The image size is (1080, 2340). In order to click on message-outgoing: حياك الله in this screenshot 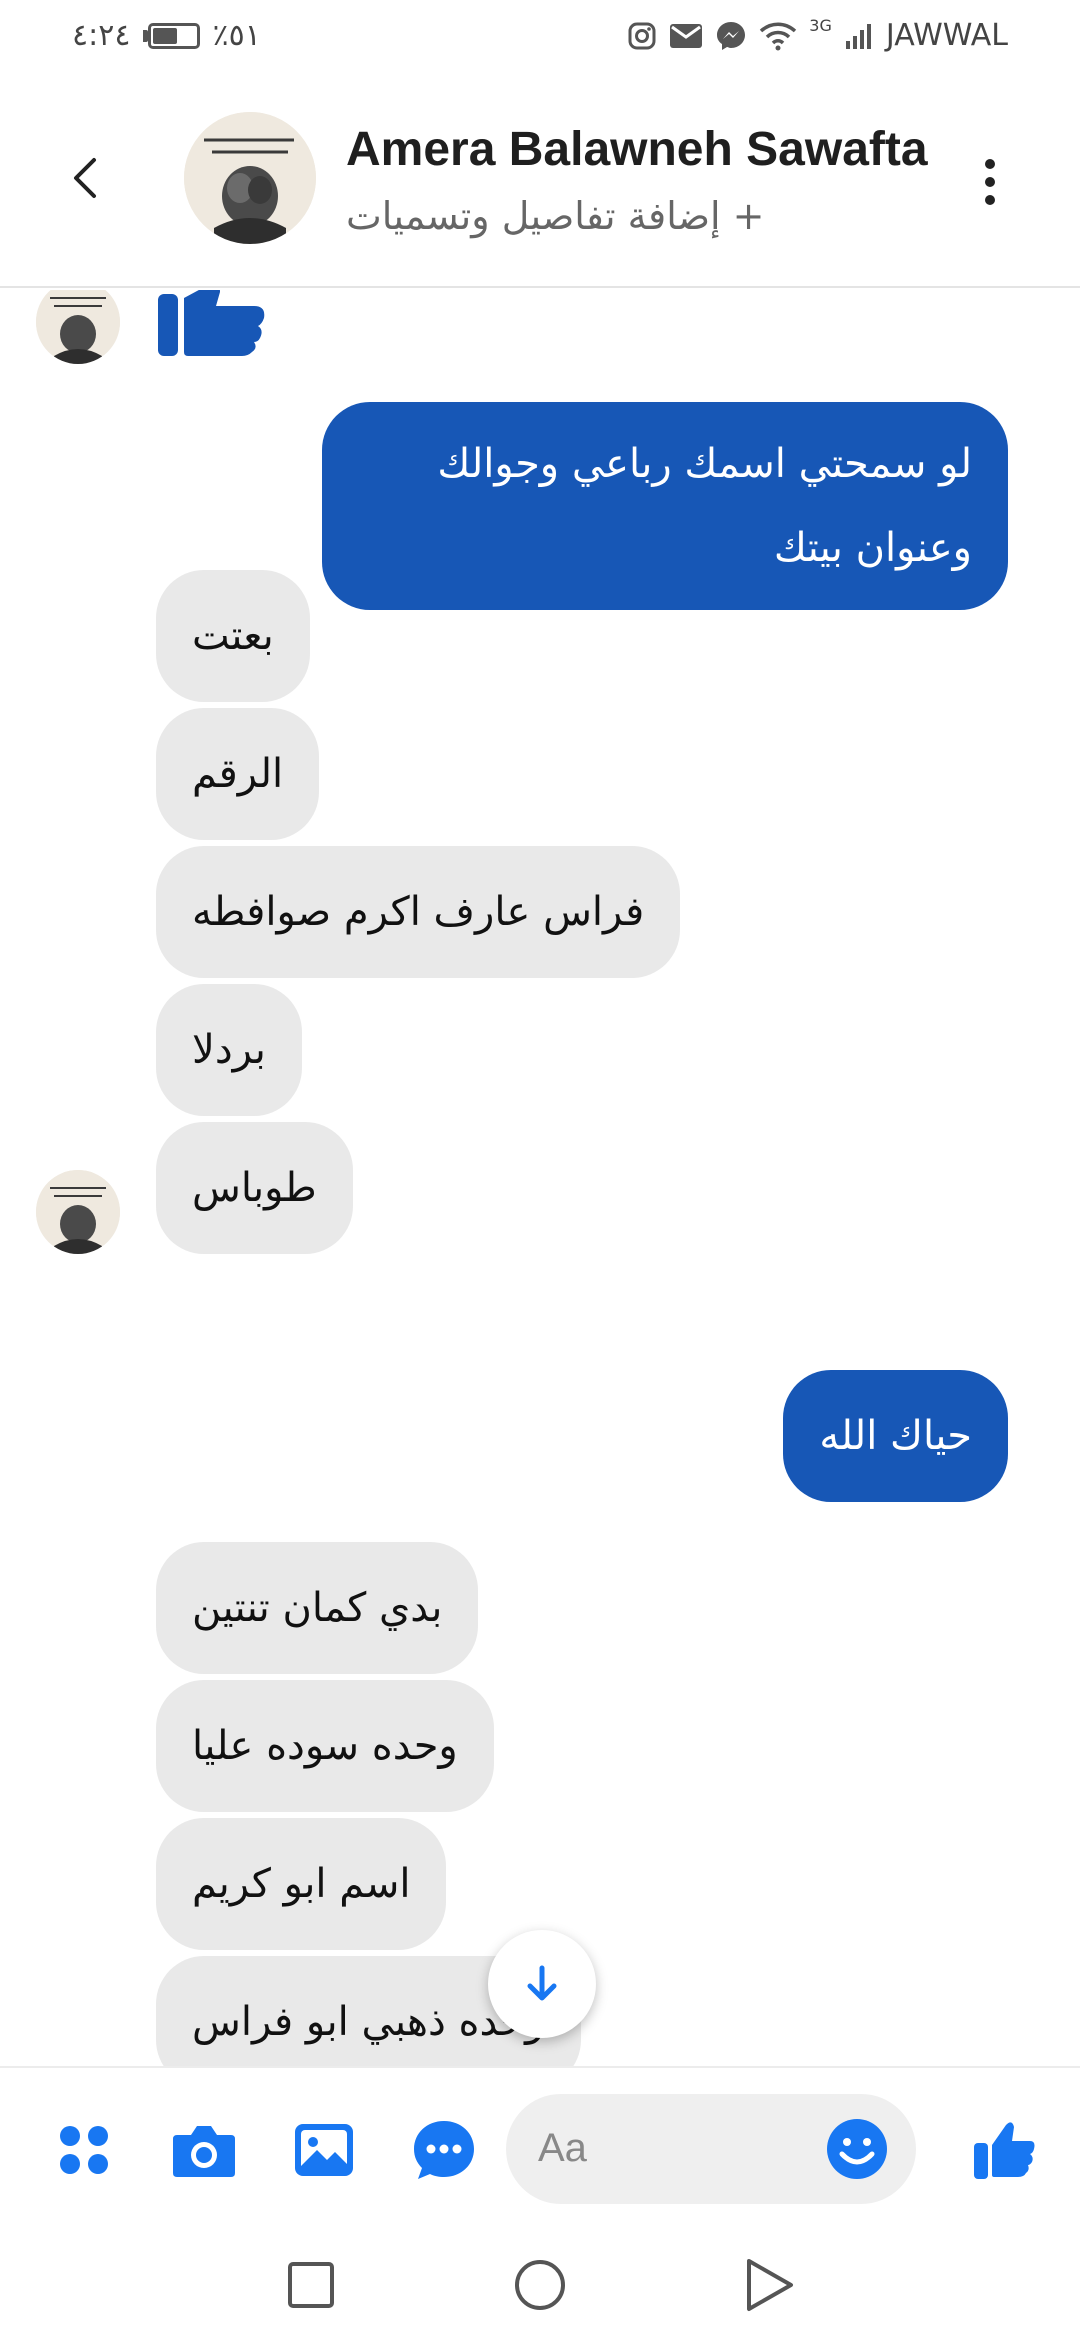, I will do `click(895, 1436)`.